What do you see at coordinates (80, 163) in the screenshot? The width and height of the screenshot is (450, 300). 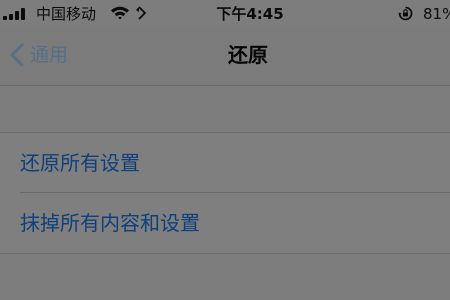 I see `reset-all-settings-label: 还原所有设置` at bounding box center [80, 163].